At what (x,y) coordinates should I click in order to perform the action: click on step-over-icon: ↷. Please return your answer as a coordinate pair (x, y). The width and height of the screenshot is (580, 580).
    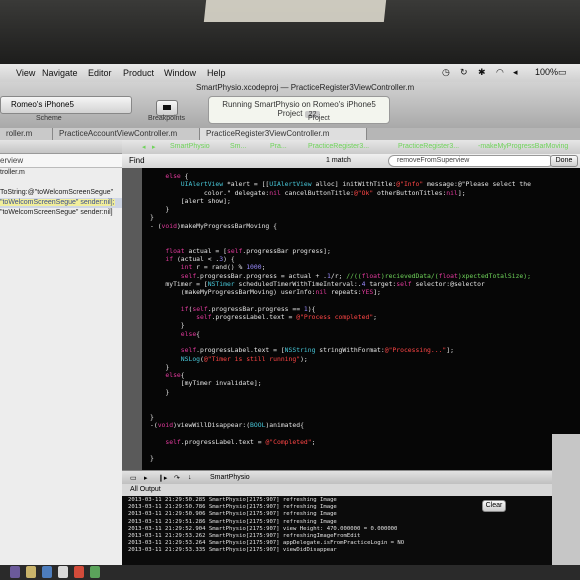
    Looking at the image, I should click on (177, 478).